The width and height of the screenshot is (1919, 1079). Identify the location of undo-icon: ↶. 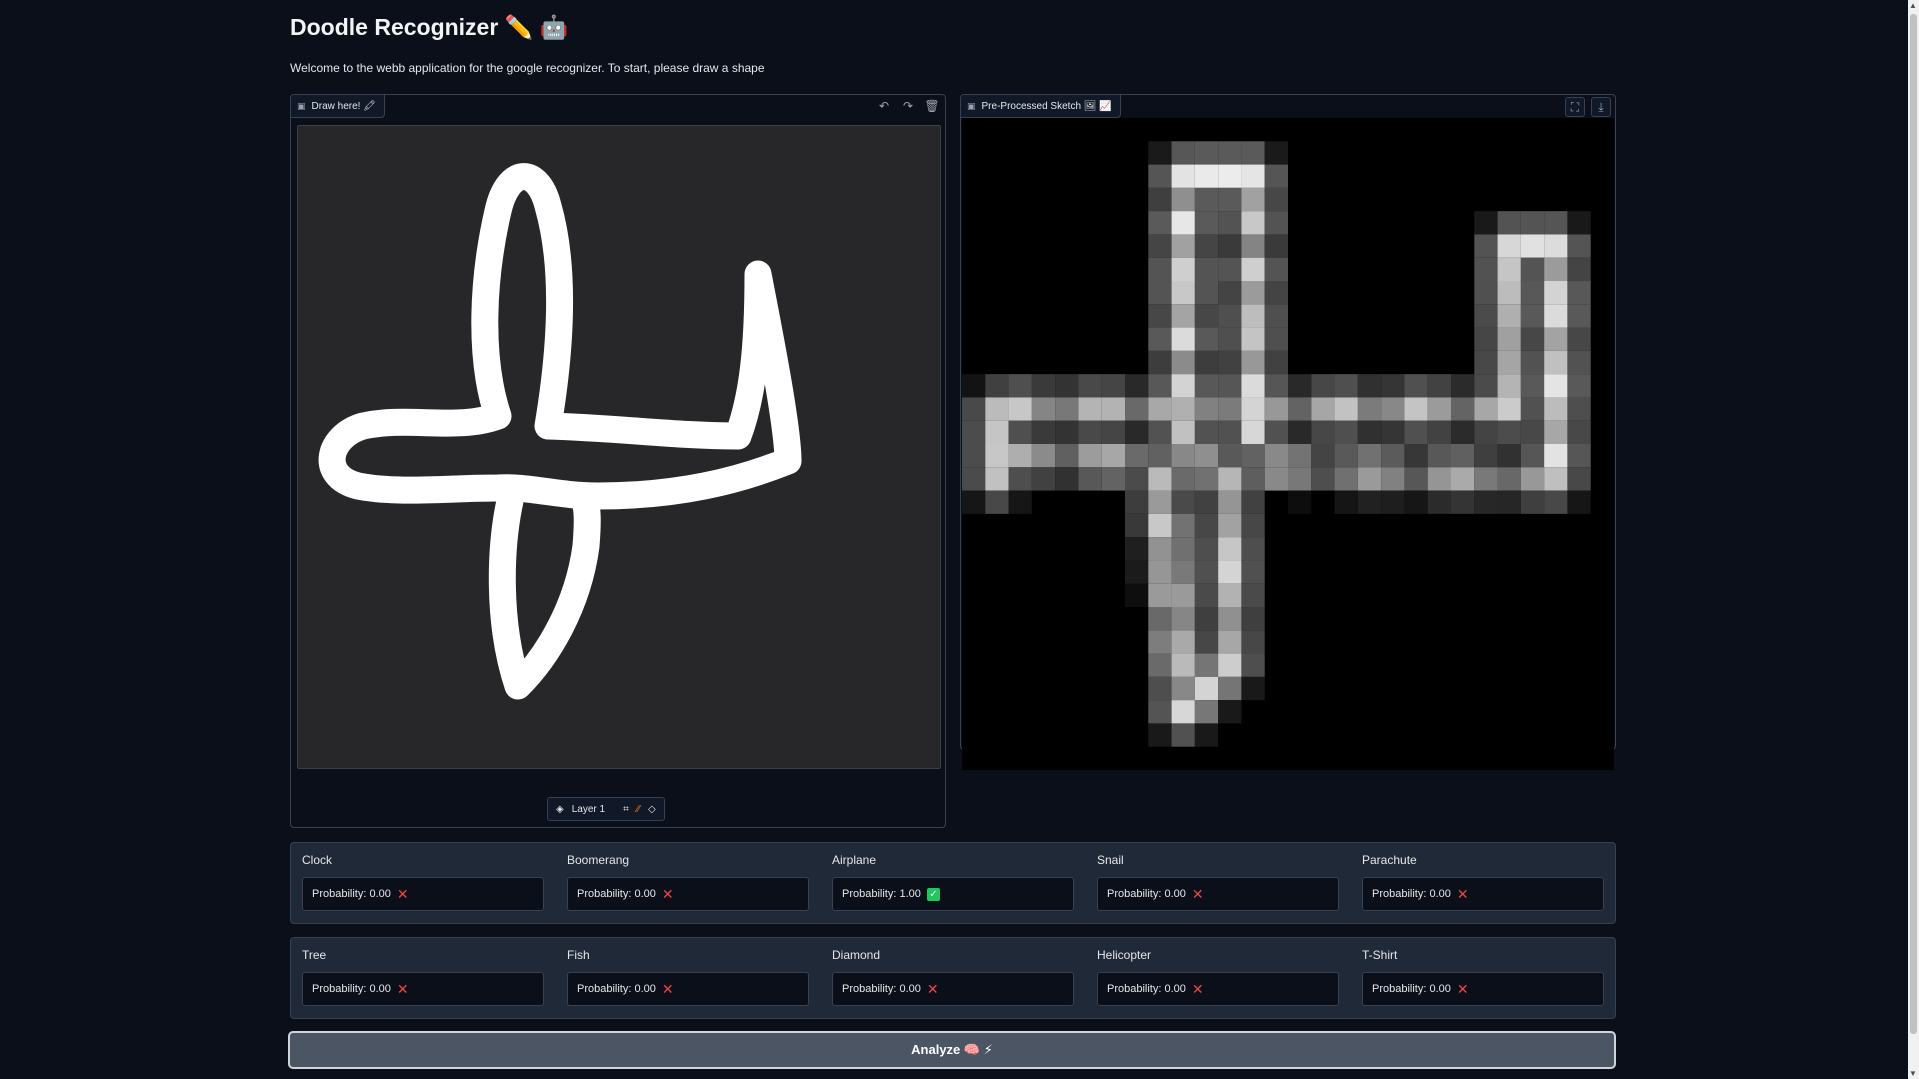
(884, 106).